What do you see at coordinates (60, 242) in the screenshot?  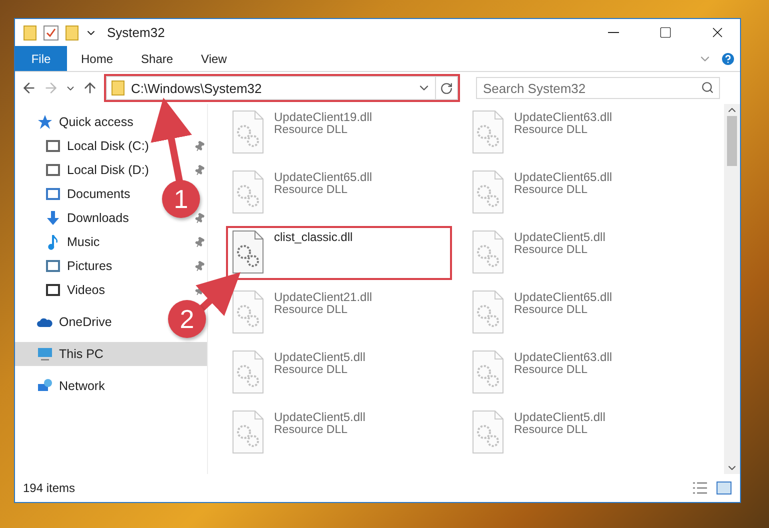 I see `nav-item: Music` at bounding box center [60, 242].